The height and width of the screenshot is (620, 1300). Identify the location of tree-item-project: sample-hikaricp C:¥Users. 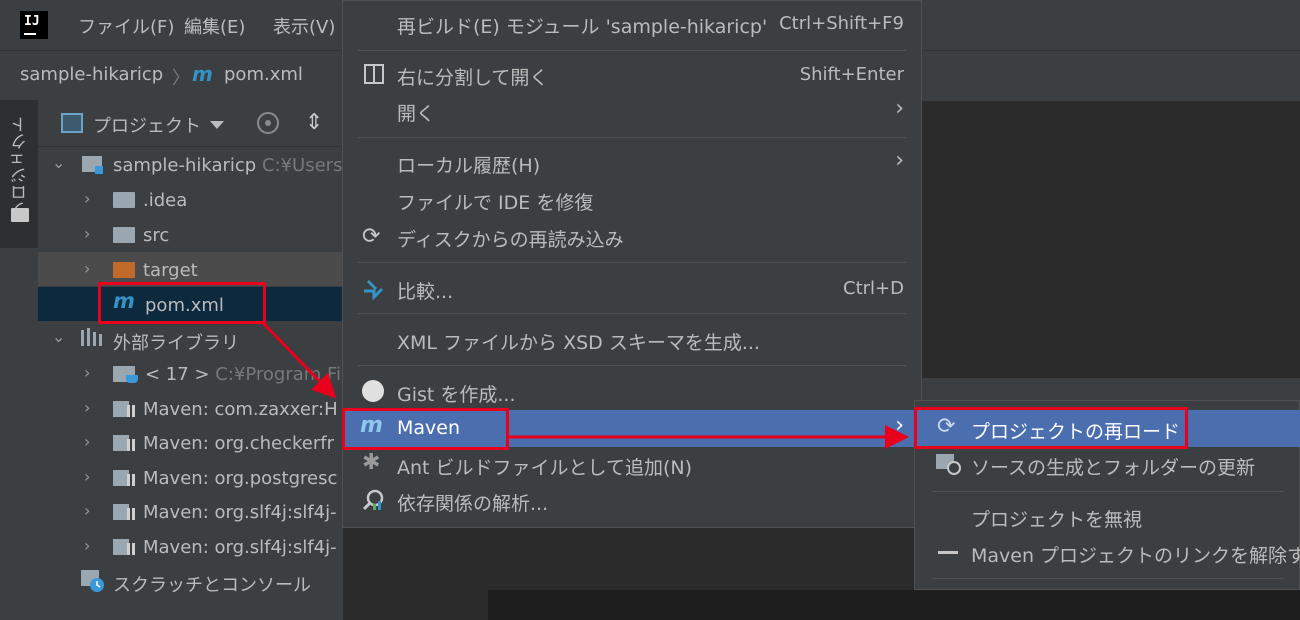
(228, 165).